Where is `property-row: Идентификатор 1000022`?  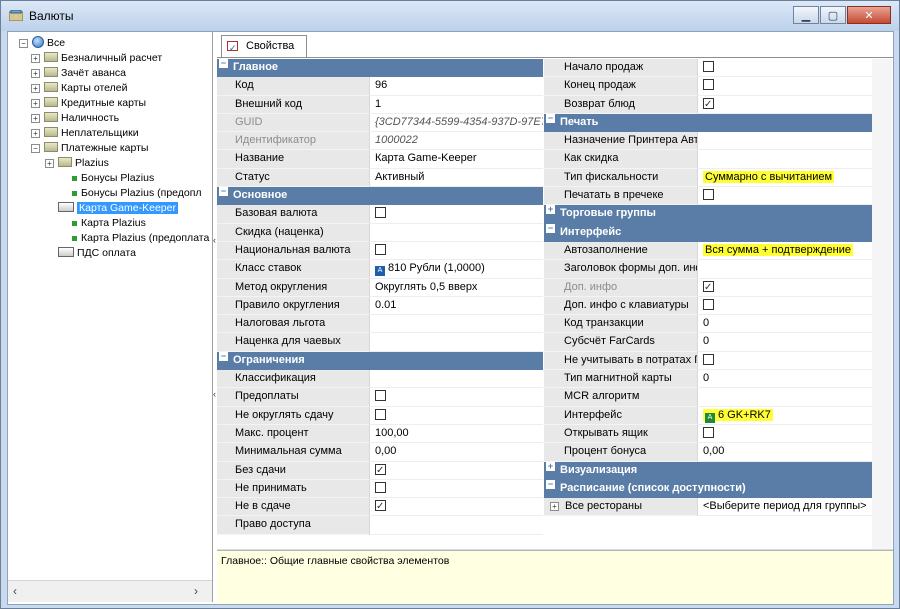 property-row: Идентификатор 1000022 is located at coordinates (380, 141).